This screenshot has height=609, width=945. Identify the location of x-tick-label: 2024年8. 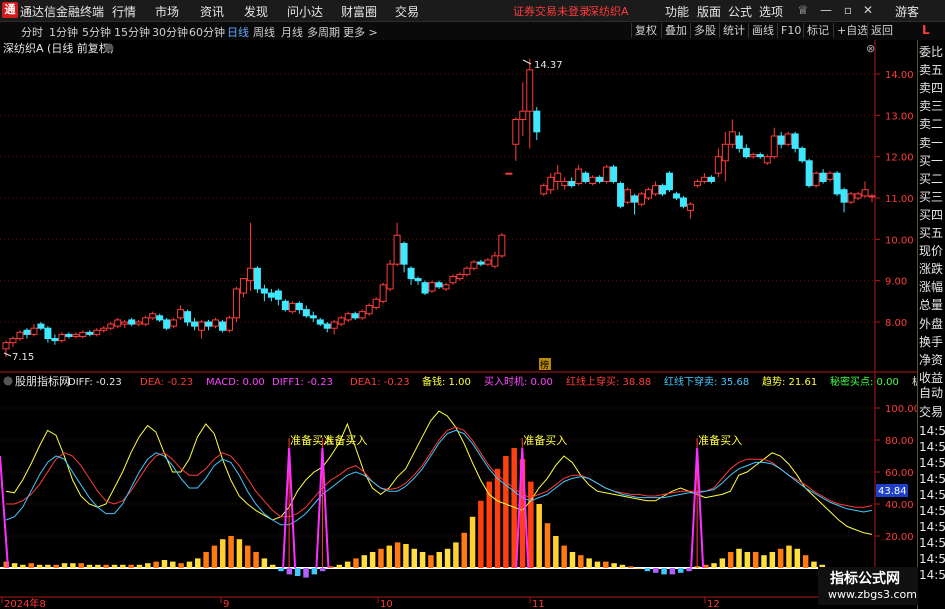
(25, 603).